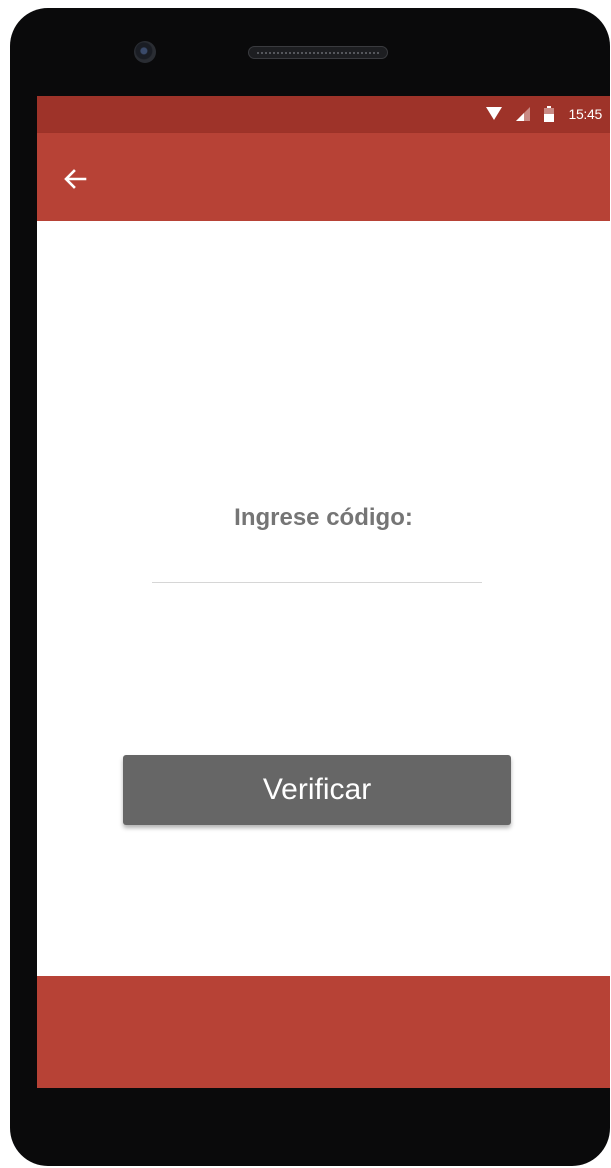 The height and width of the screenshot is (1168, 611). Describe the element at coordinates (323, 177) in the screenshot. I see `app-bar` at that location.